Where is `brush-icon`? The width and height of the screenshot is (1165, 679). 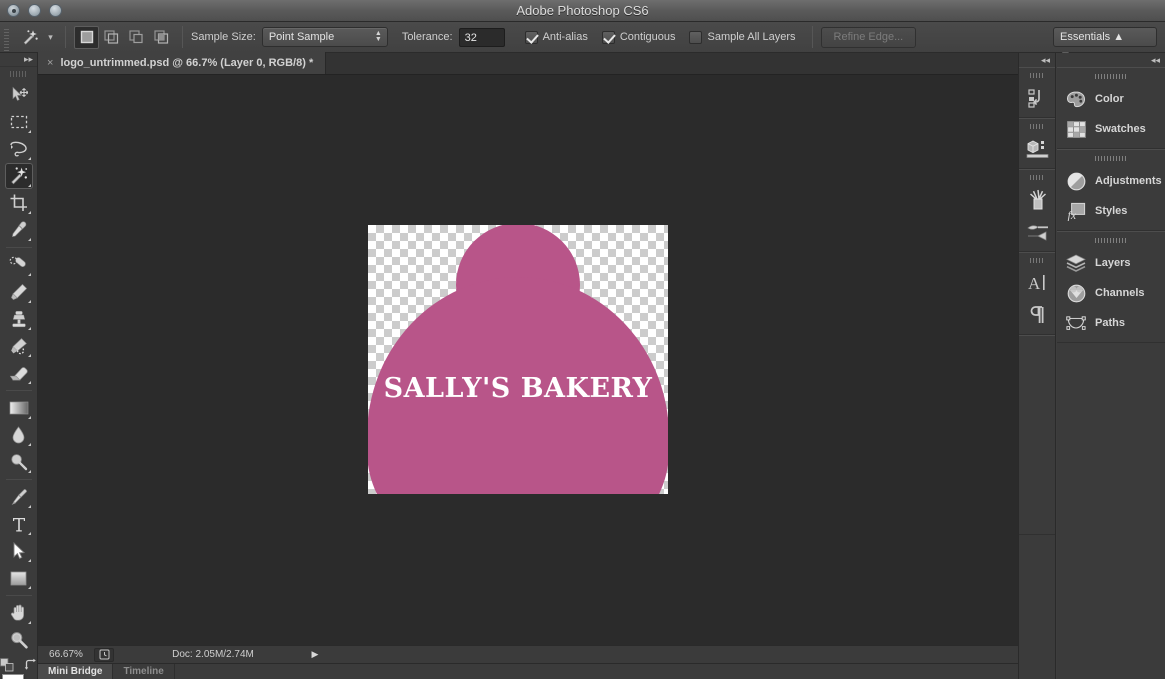 brush-icon is located at coordinates (1038, 200).